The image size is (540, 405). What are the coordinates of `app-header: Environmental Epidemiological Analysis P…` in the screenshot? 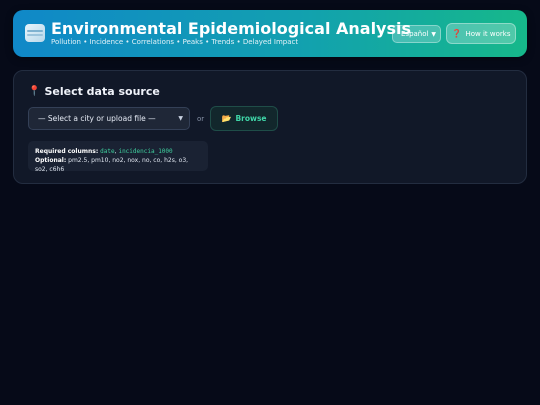 It's located at (270, 33).